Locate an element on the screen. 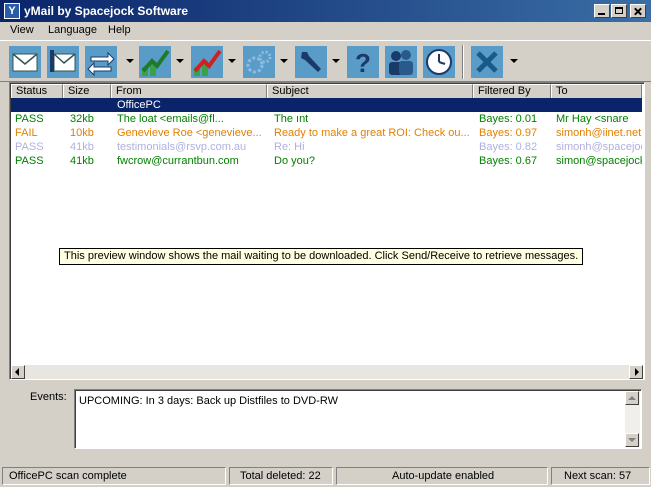 Image resolution: width=651 pixels, height=487 pixels. red-chart-button is located at coordinates (207, 62).